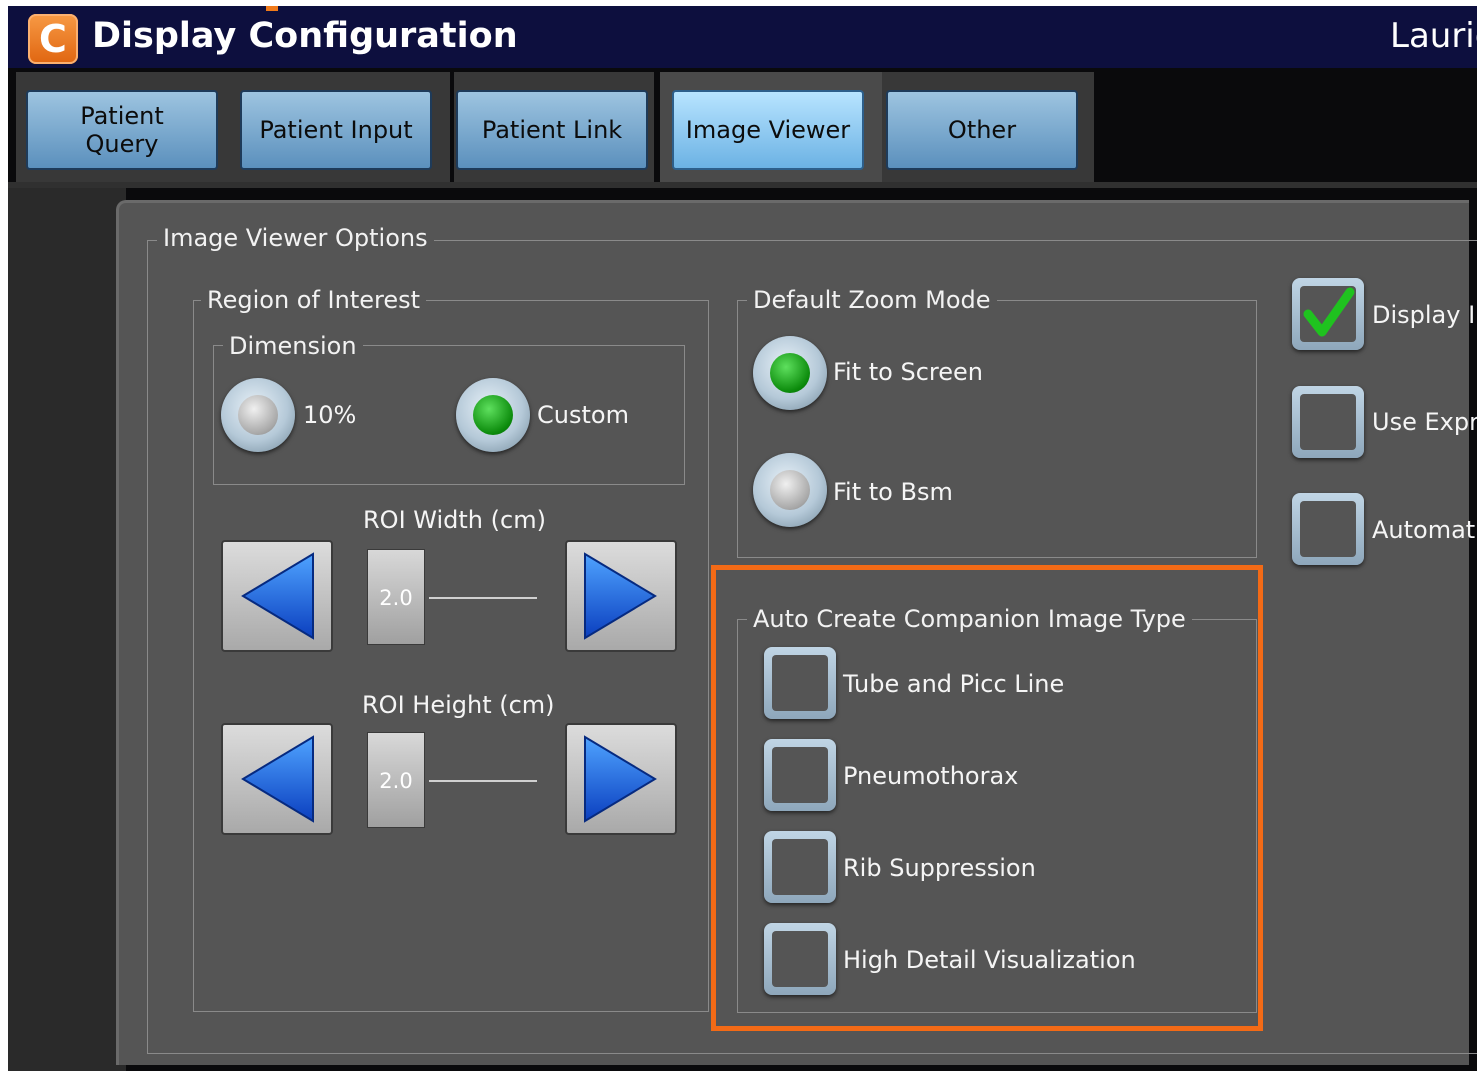 The height and width of the screenshot is (1071, 1477). I want to click on left-gutter, so click(67, 629).